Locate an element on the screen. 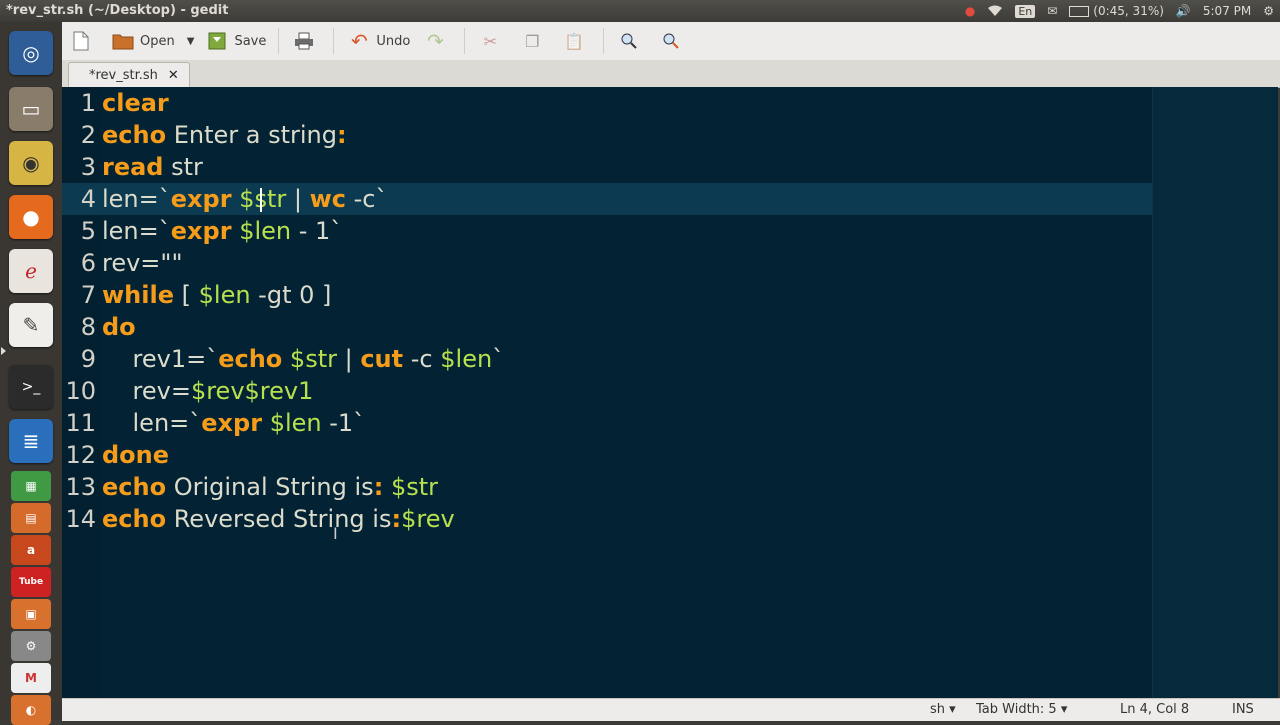 This screenshot has height=725, width=1280. find-replace-button is located at coordinates (674, 41).